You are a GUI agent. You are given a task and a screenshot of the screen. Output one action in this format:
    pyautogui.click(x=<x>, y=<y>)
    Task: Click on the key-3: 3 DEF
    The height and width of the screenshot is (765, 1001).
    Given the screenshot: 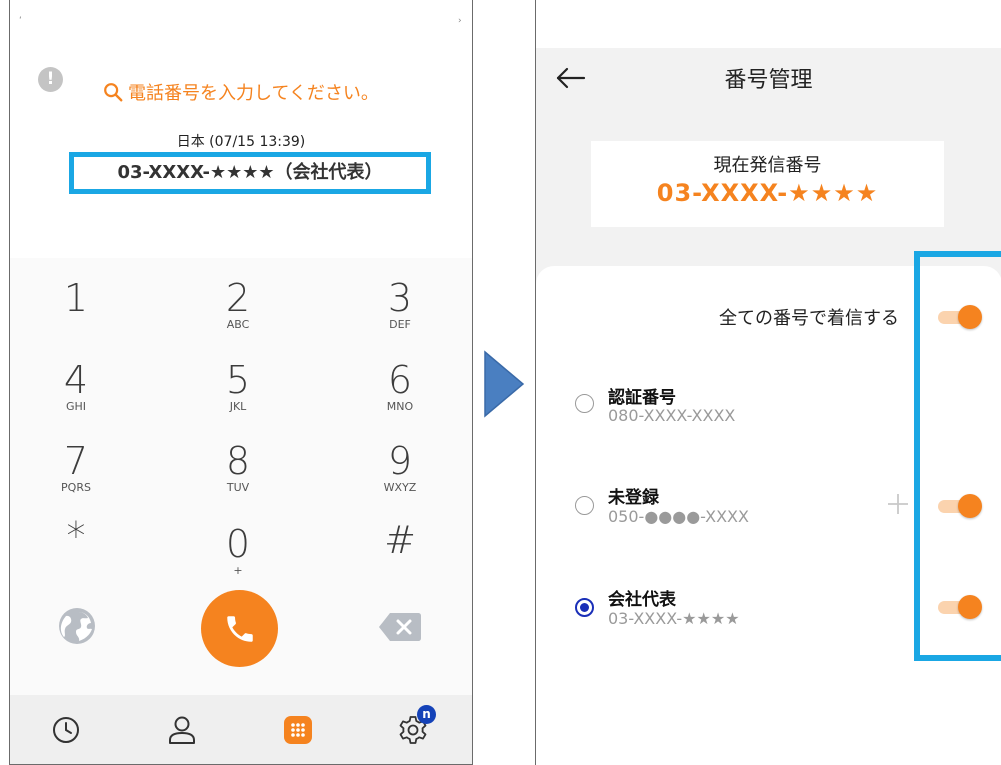 What is the action you would take?
    pyautogui.click(x=400, y=305)
    